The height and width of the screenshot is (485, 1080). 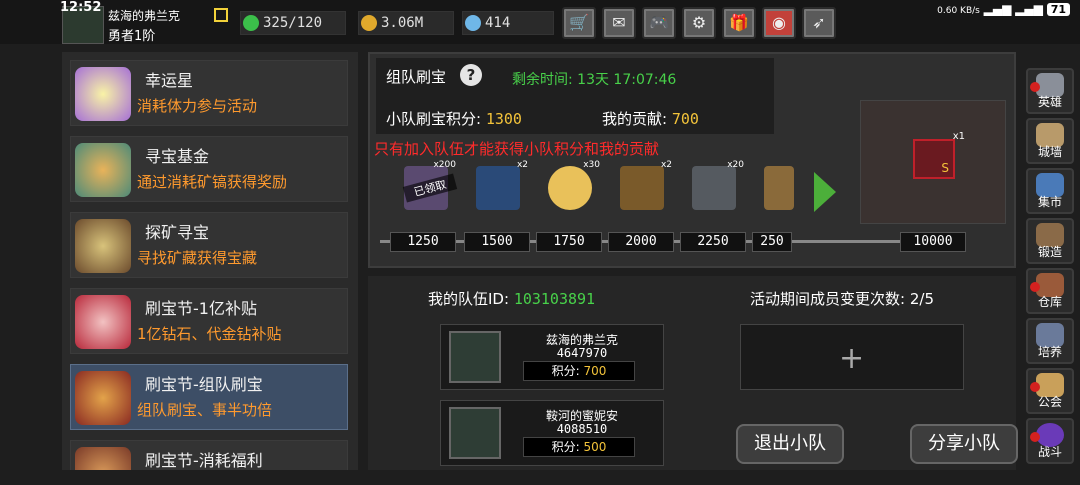 I want to click on gold-counter: 3.06M, so click(x=406, y=23).